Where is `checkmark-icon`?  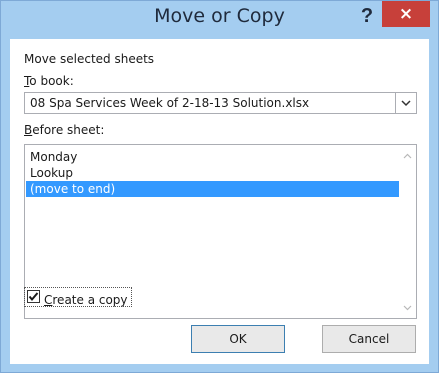 checkmark-icon is located at coordinates (33, 297).